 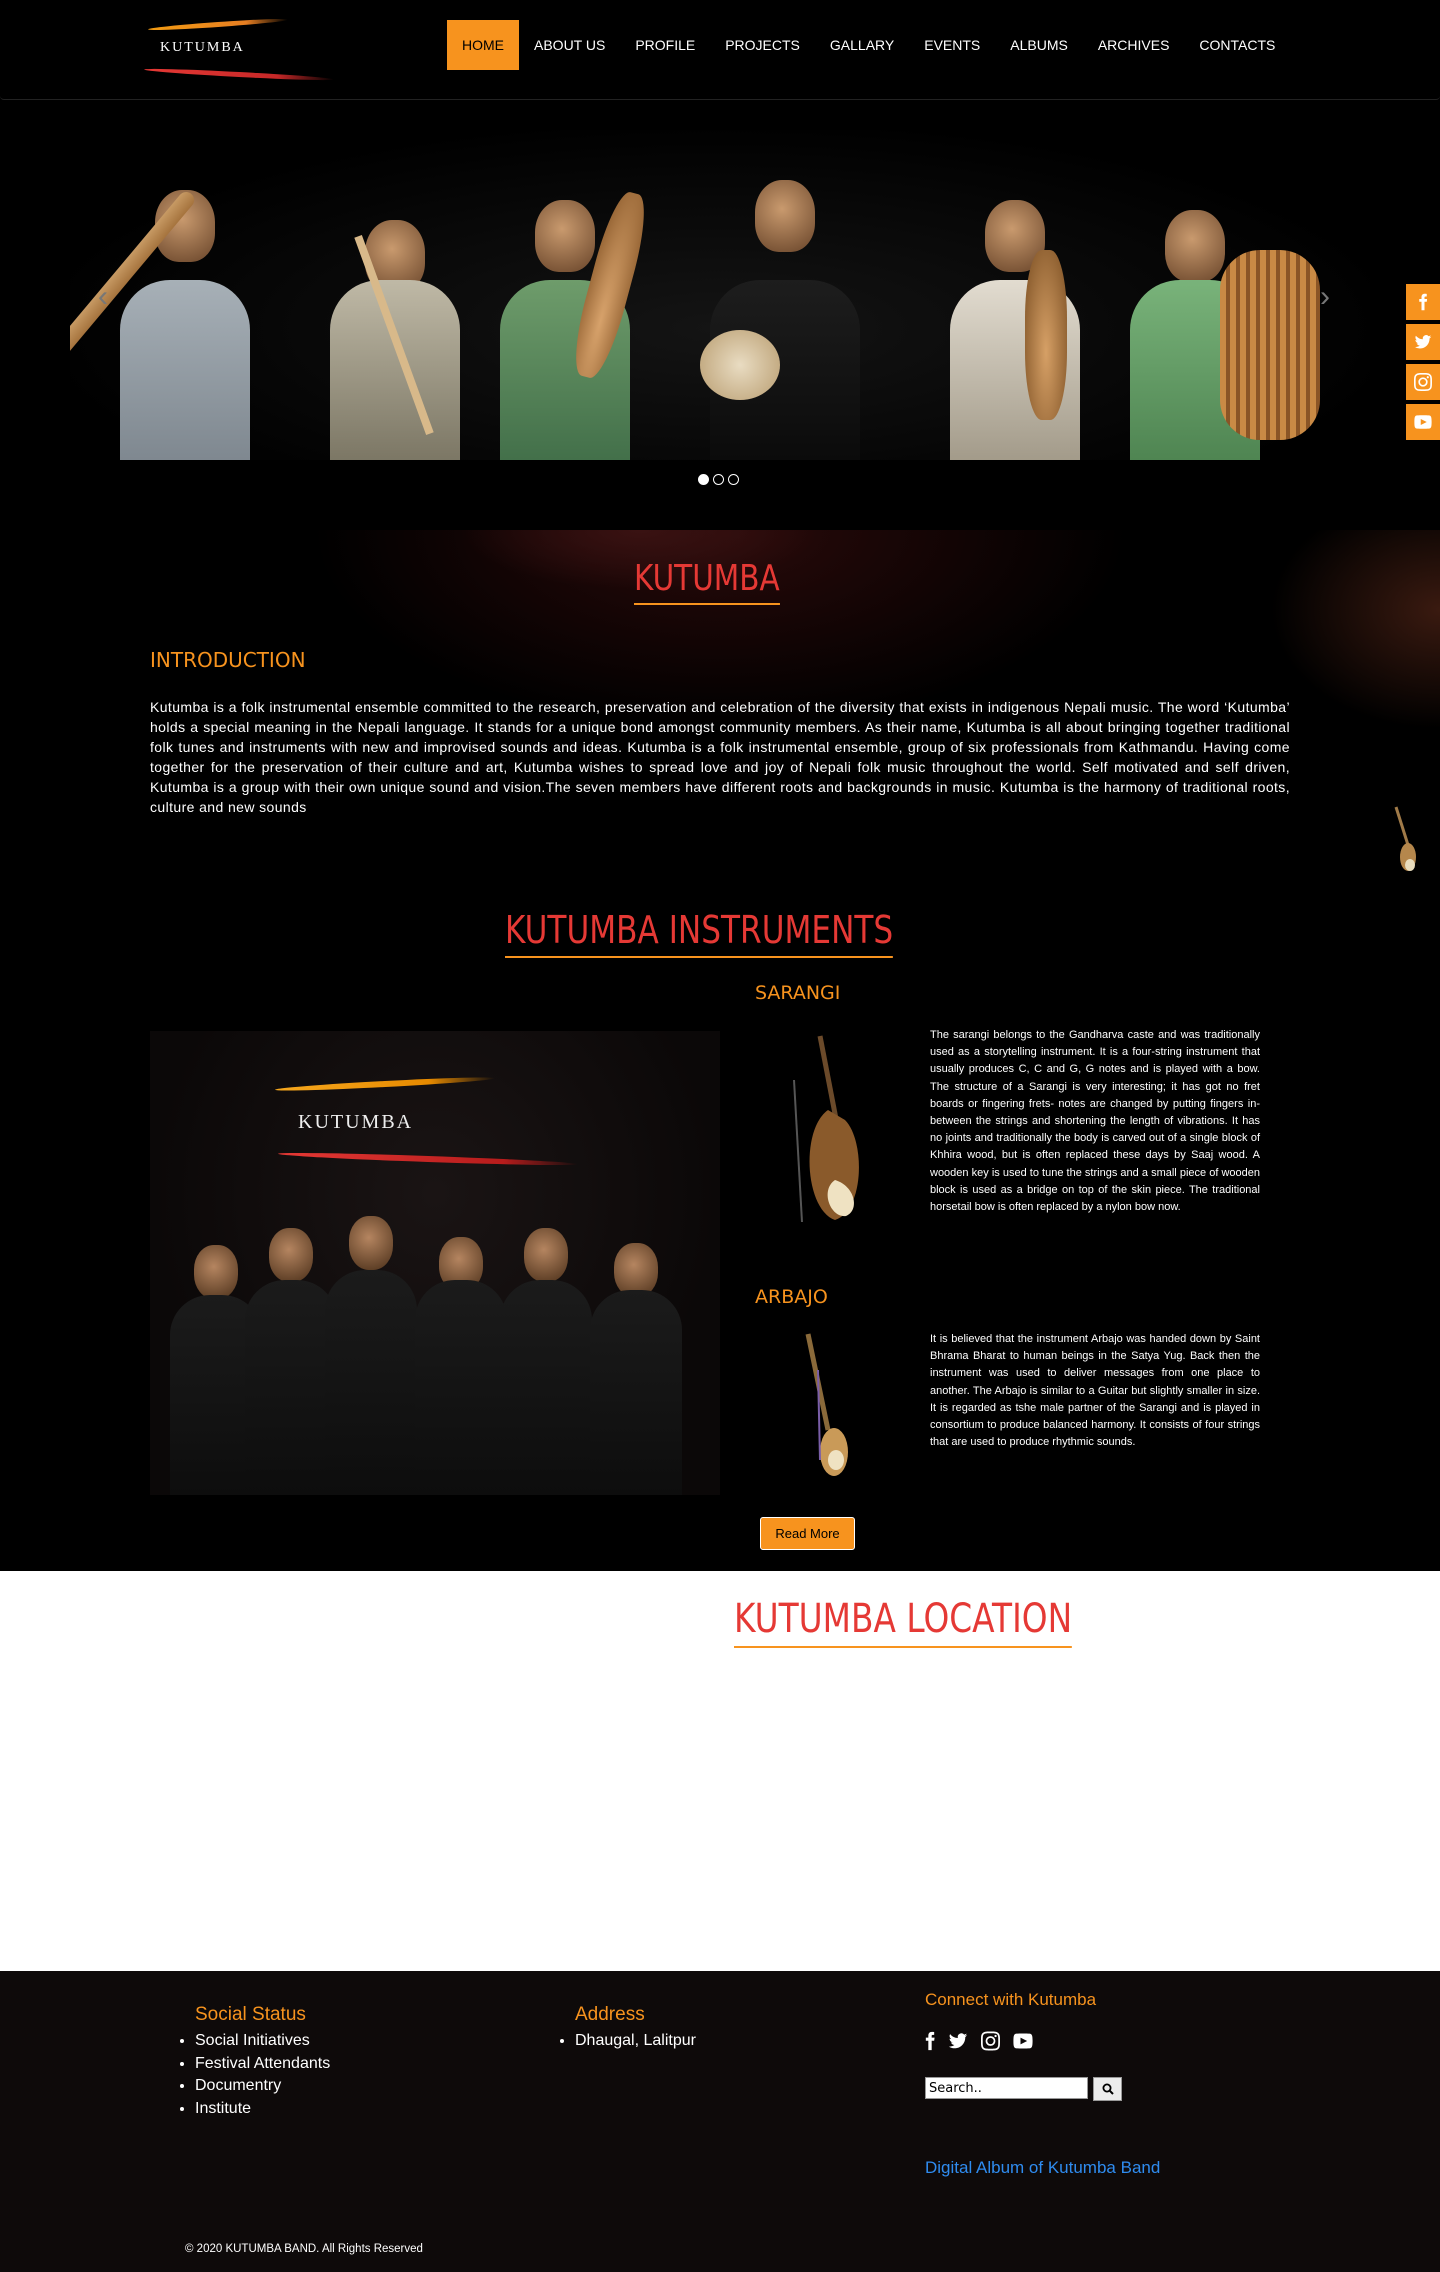 I want to click on footer-instagram-link, so click(x=990, y=2041).